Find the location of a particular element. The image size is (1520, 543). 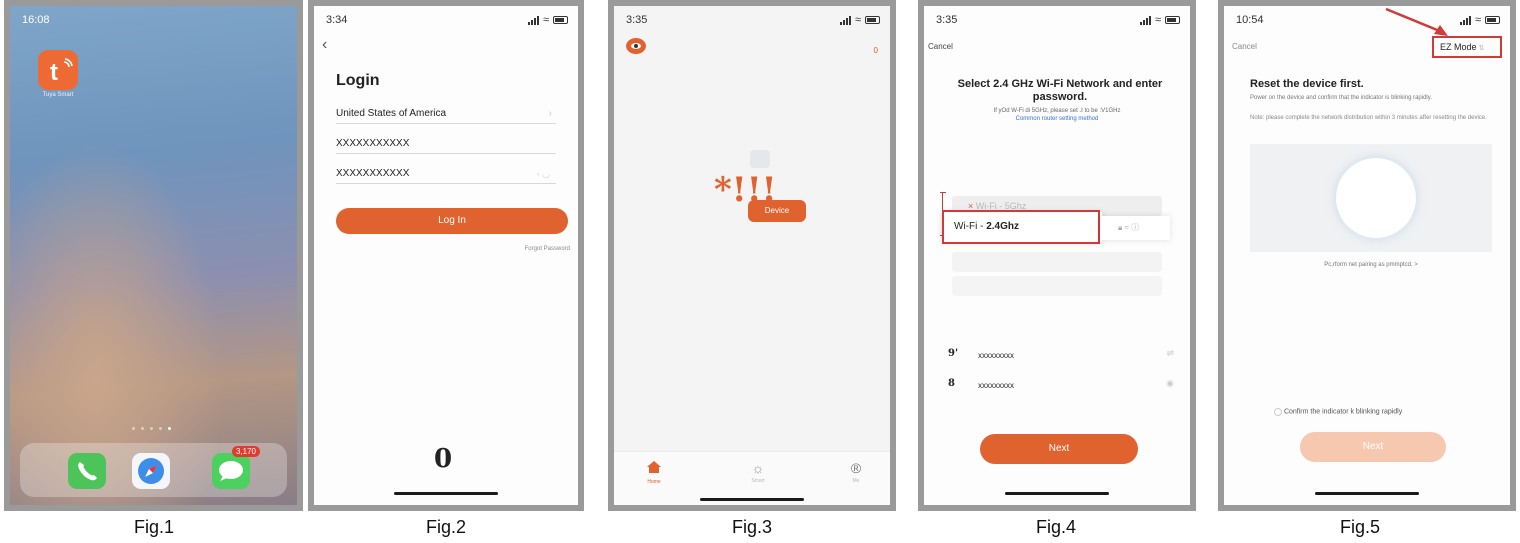

caption-fig4: Fig.4 is located at coordinates (1056, 527).